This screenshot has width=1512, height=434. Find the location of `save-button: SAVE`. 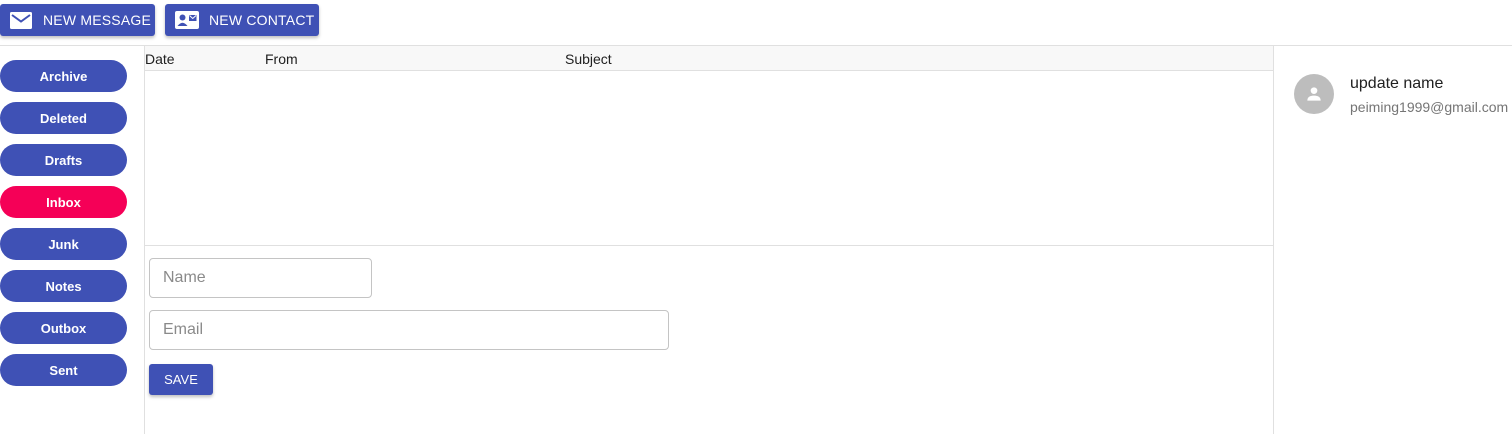

save-button: SAVE is located at coordinates (181, 379).